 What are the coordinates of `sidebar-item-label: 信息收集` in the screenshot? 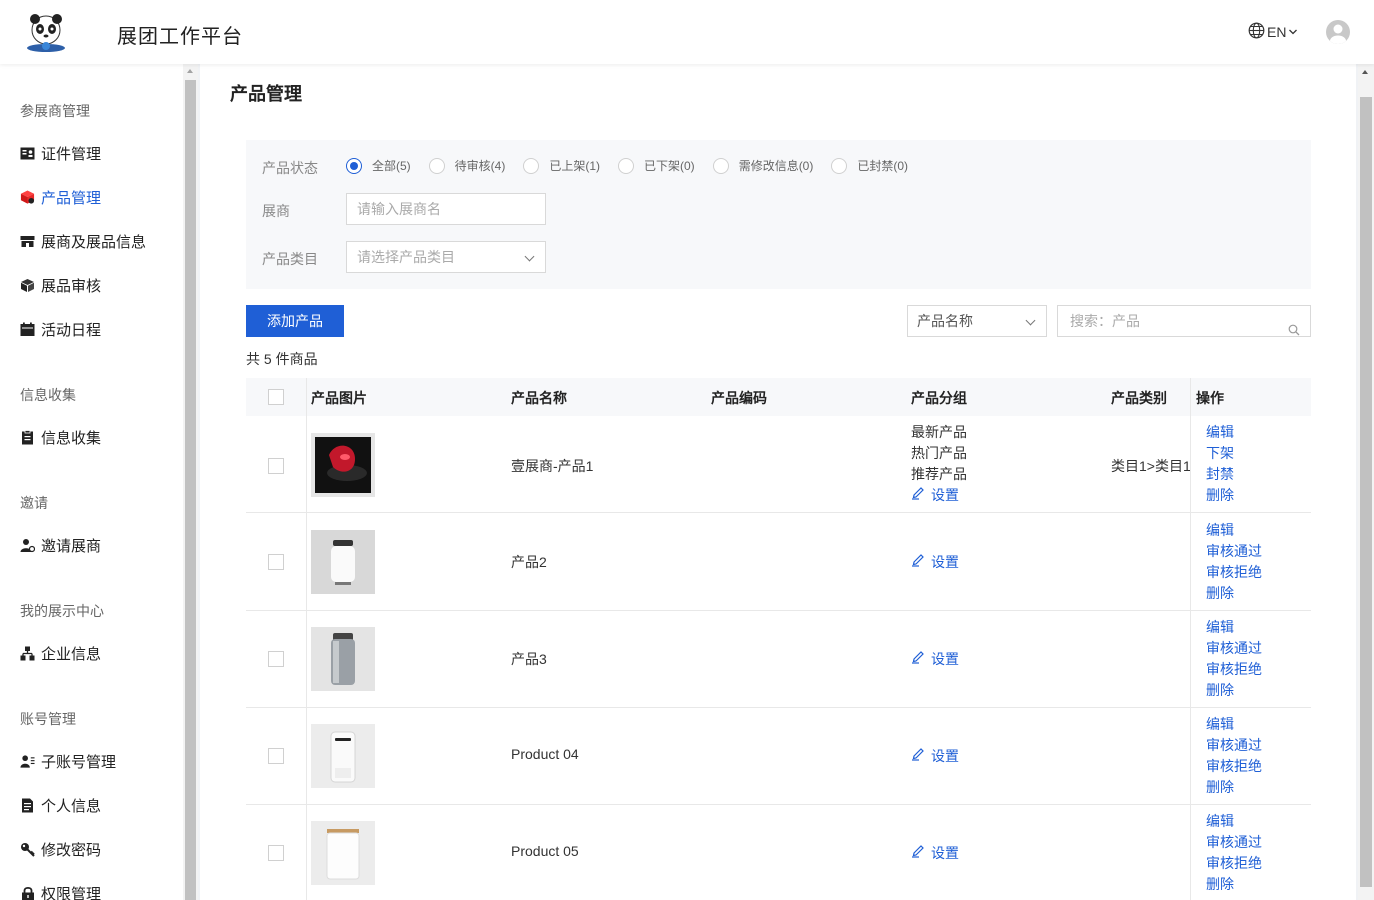 It's located at (71, 438).